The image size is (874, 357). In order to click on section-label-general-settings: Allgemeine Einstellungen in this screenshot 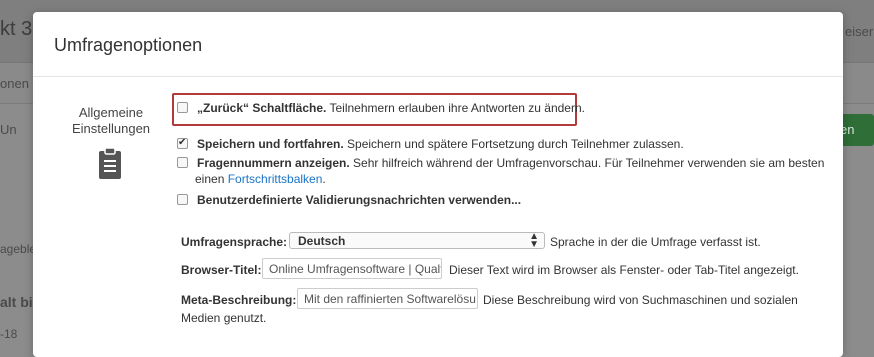, I will do `click(111, 120)`.